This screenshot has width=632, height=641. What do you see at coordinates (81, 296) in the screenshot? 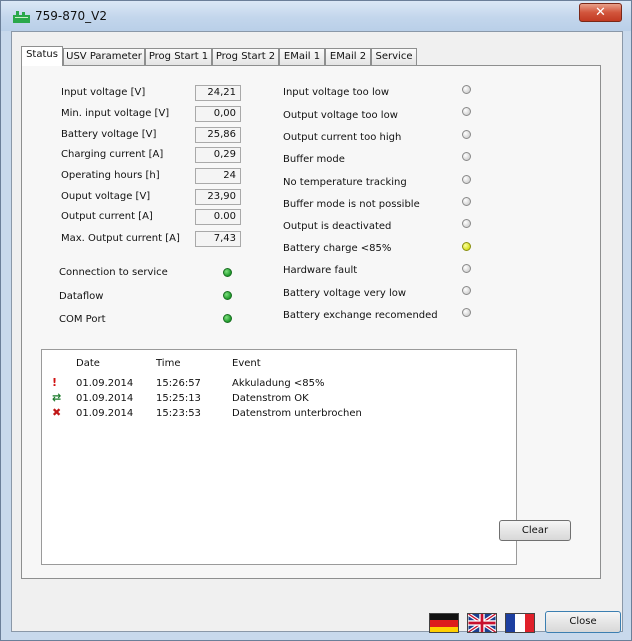
I see `connection-label: Dataflow` at bounding box center [81, 296].